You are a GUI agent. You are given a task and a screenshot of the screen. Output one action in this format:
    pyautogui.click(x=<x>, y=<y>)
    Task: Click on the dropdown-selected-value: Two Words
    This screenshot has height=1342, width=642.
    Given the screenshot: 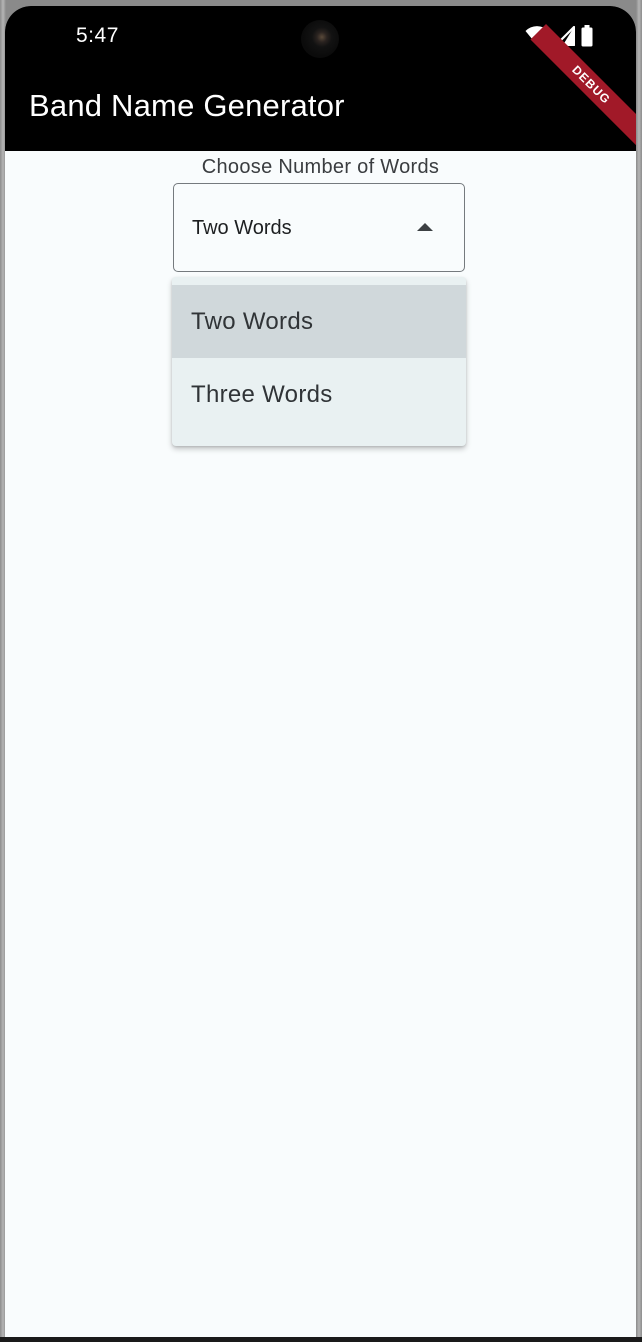 What is the action you would take?
    pyautogui.click(x=242, y=228)
    